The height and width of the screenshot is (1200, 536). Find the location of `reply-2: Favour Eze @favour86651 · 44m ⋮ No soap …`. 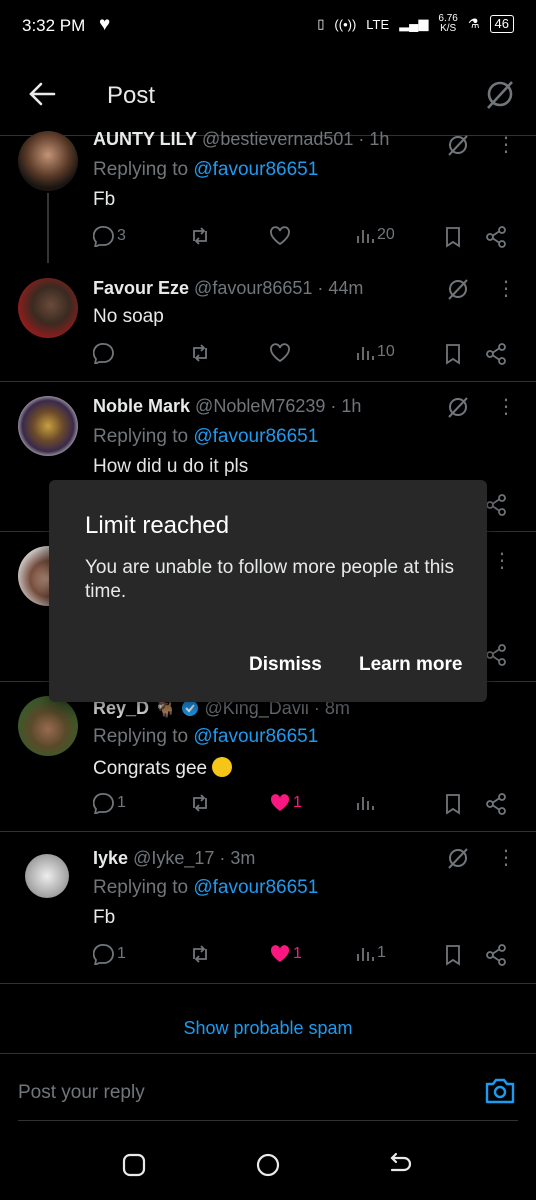

reply-2: Favour Eze @favour86651 · 44m ⋮ No soap … is located at coordinates (268, 323).